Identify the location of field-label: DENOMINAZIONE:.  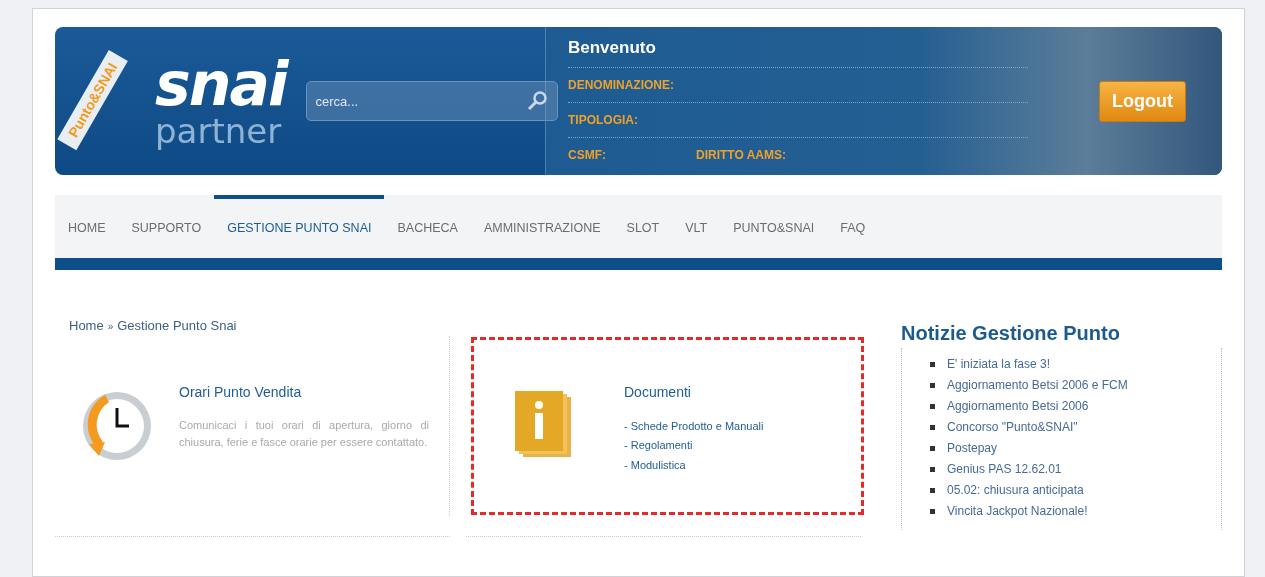
(621, 85).